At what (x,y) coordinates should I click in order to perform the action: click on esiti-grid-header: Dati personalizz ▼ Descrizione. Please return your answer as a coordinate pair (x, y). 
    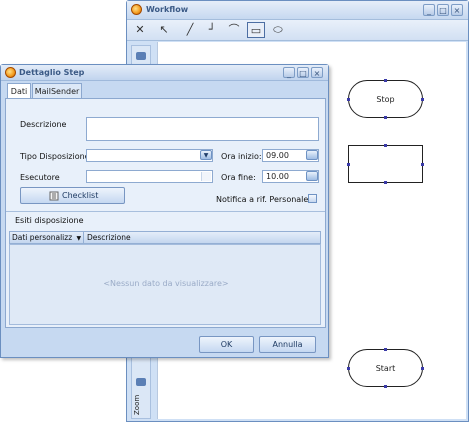
    Looking at the image, I should click on (165, 237).